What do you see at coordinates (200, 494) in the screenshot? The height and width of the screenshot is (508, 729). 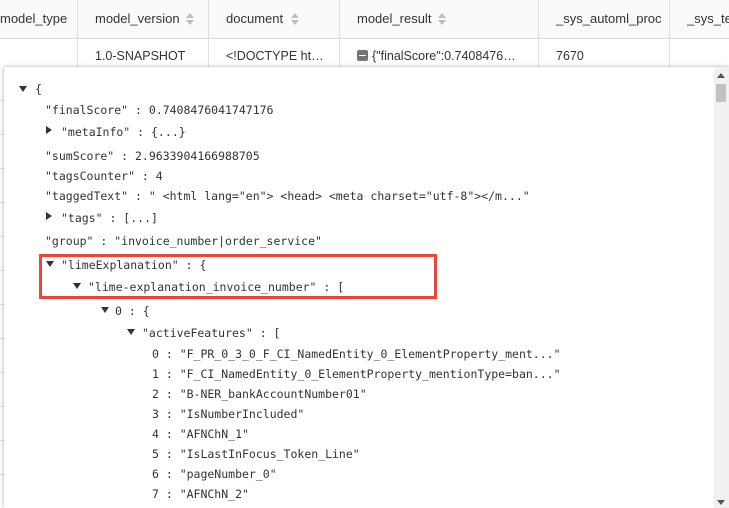 I see `json-feature-item: 7 : "AFNChN_2"` at bounding box center [200, 494].